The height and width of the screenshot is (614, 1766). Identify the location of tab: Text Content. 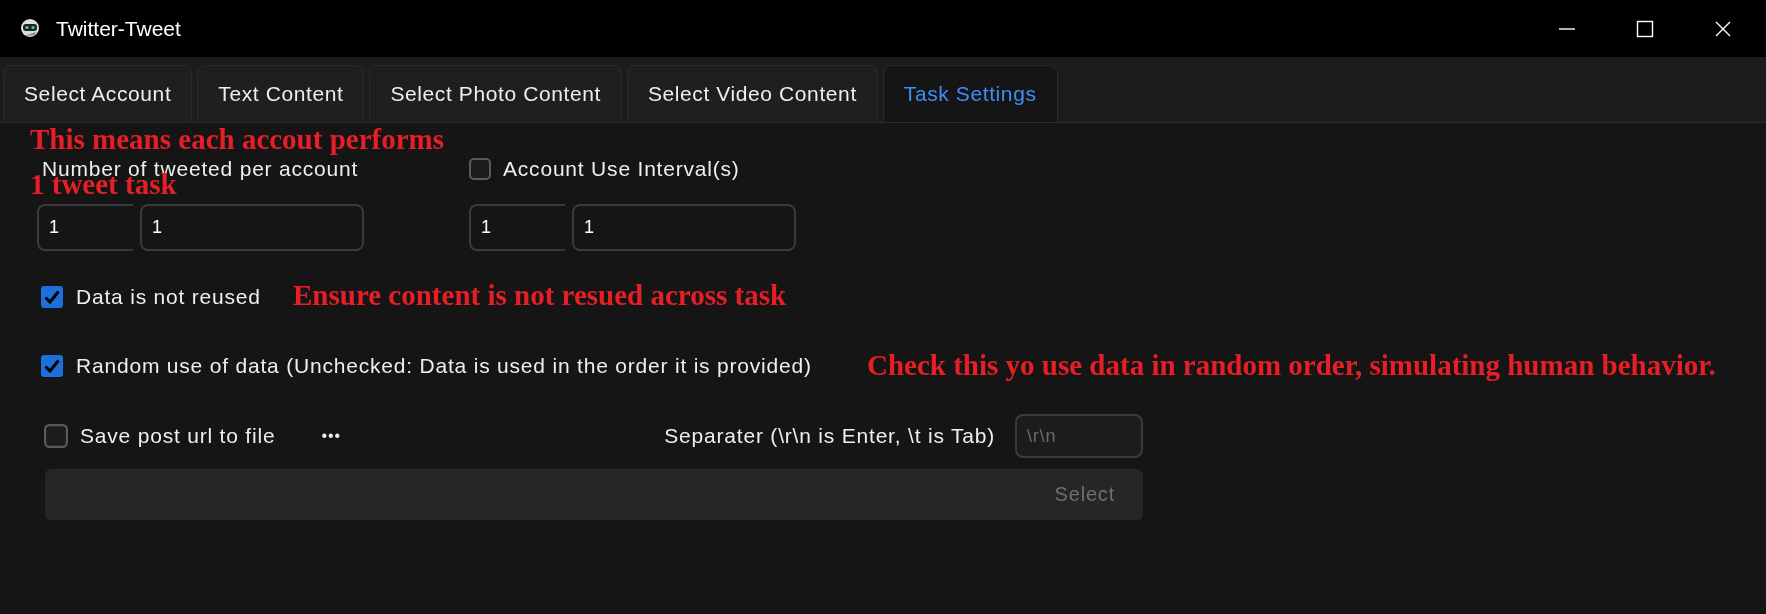
(281, 93).